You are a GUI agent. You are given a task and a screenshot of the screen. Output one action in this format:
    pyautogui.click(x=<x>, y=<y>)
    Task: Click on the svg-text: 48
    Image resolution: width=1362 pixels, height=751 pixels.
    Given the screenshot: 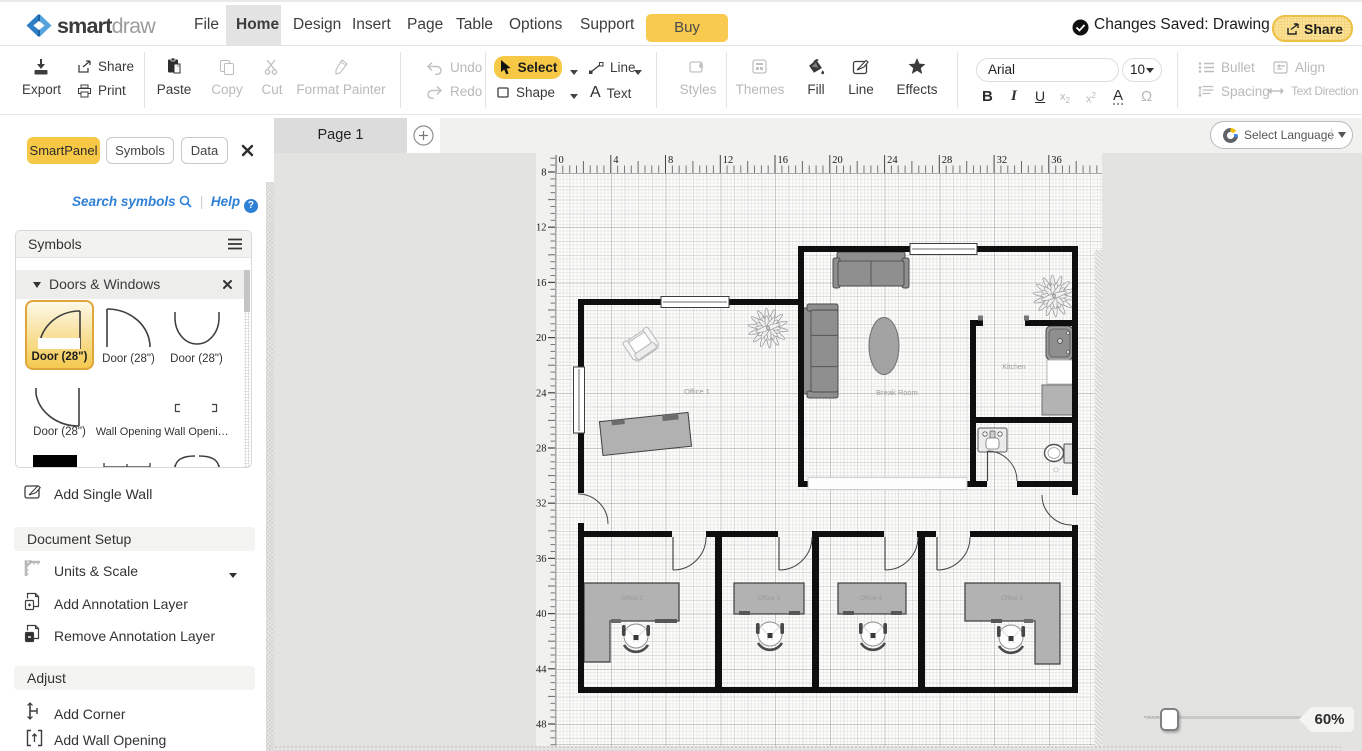 What is the action you would take?
    pyautogui.click(x=541, y=725)
    